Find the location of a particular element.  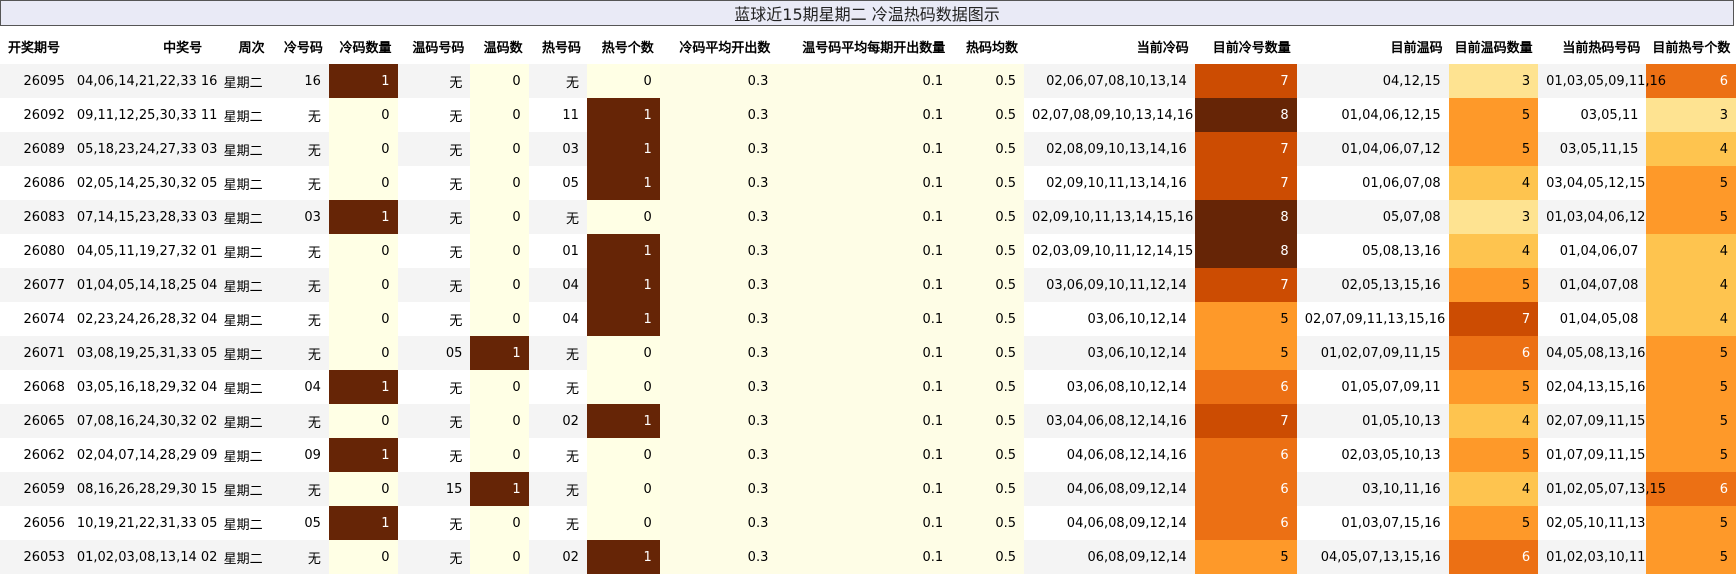

col-header: 冷码数量 is located at coordinates (363, 46).